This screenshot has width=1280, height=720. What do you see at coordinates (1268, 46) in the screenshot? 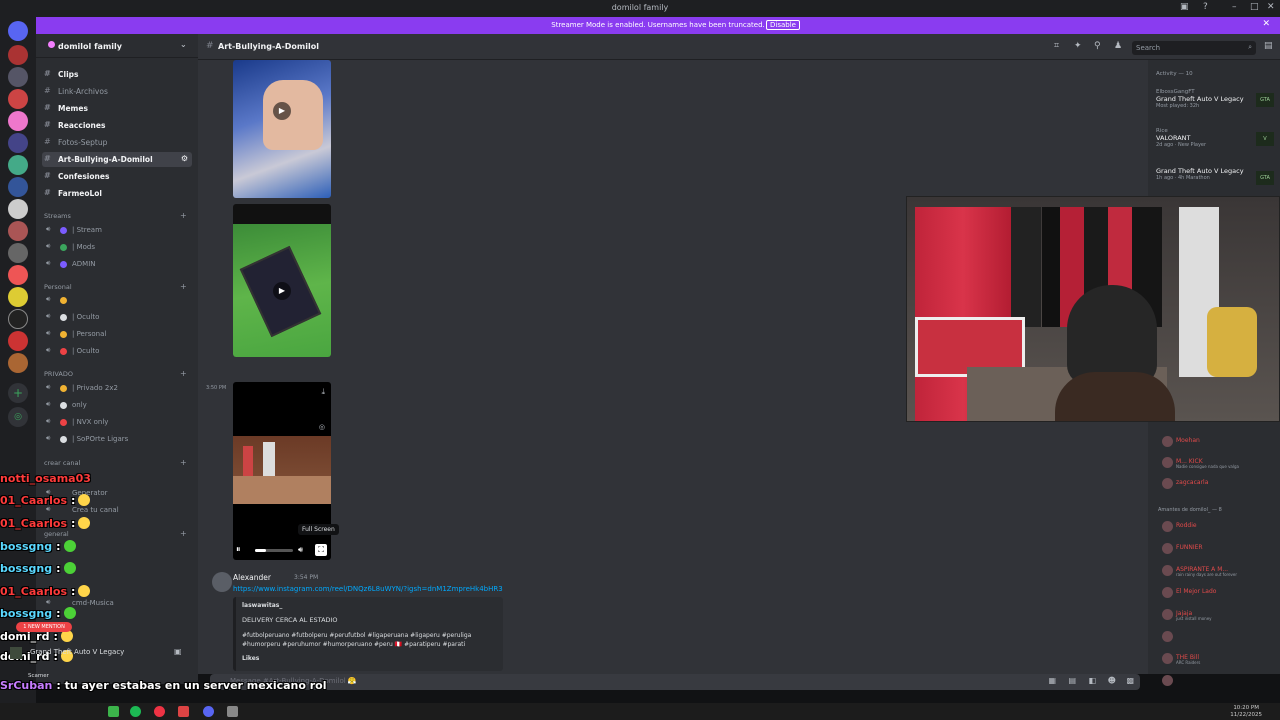
I see `inbox-icon: ▤` at bounding box center [1268, 46].